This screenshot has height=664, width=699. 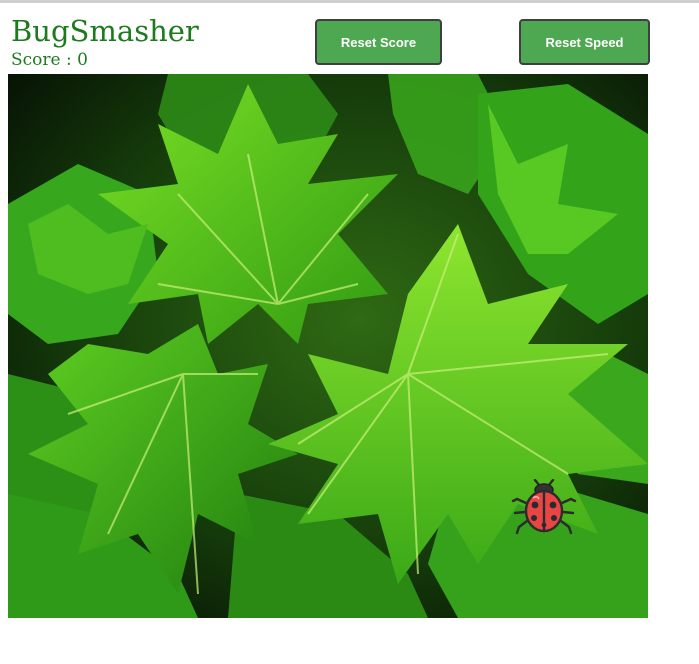 What do you see at coordinates (378, 42) in the screenshot?
I see `reset-score-button: Reset Score` at bounding box center [378, 42].